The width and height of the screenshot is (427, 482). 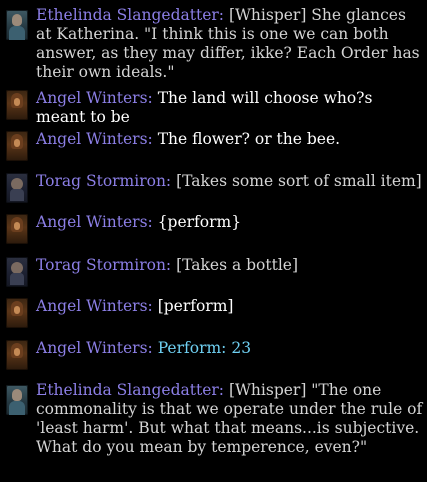 I want to click on message-body: [Takes a bottle], so click(x=237, y=265).